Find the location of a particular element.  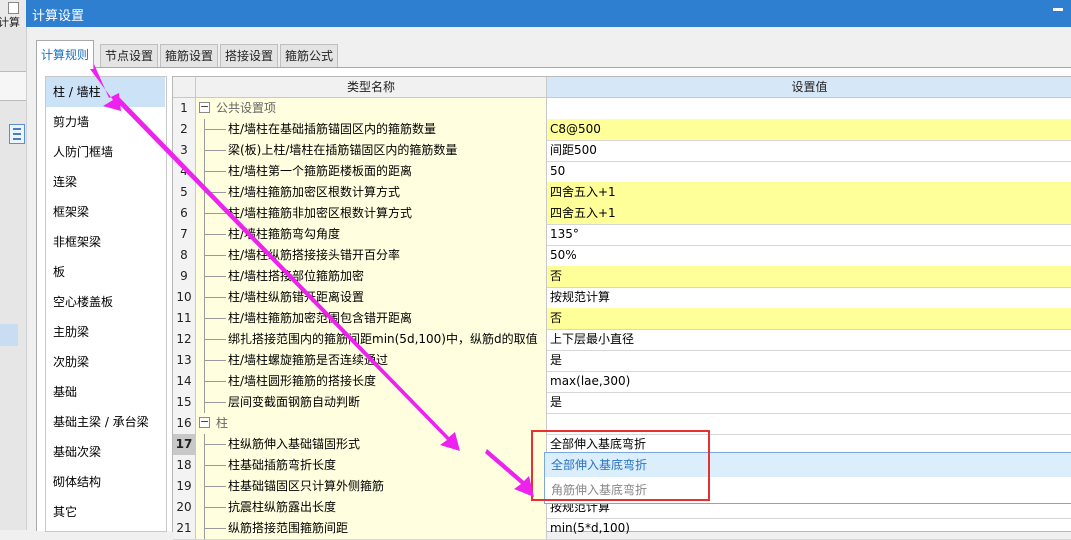

tab-lap-settings: 搭接设置 is located at coordinates (249, 55).